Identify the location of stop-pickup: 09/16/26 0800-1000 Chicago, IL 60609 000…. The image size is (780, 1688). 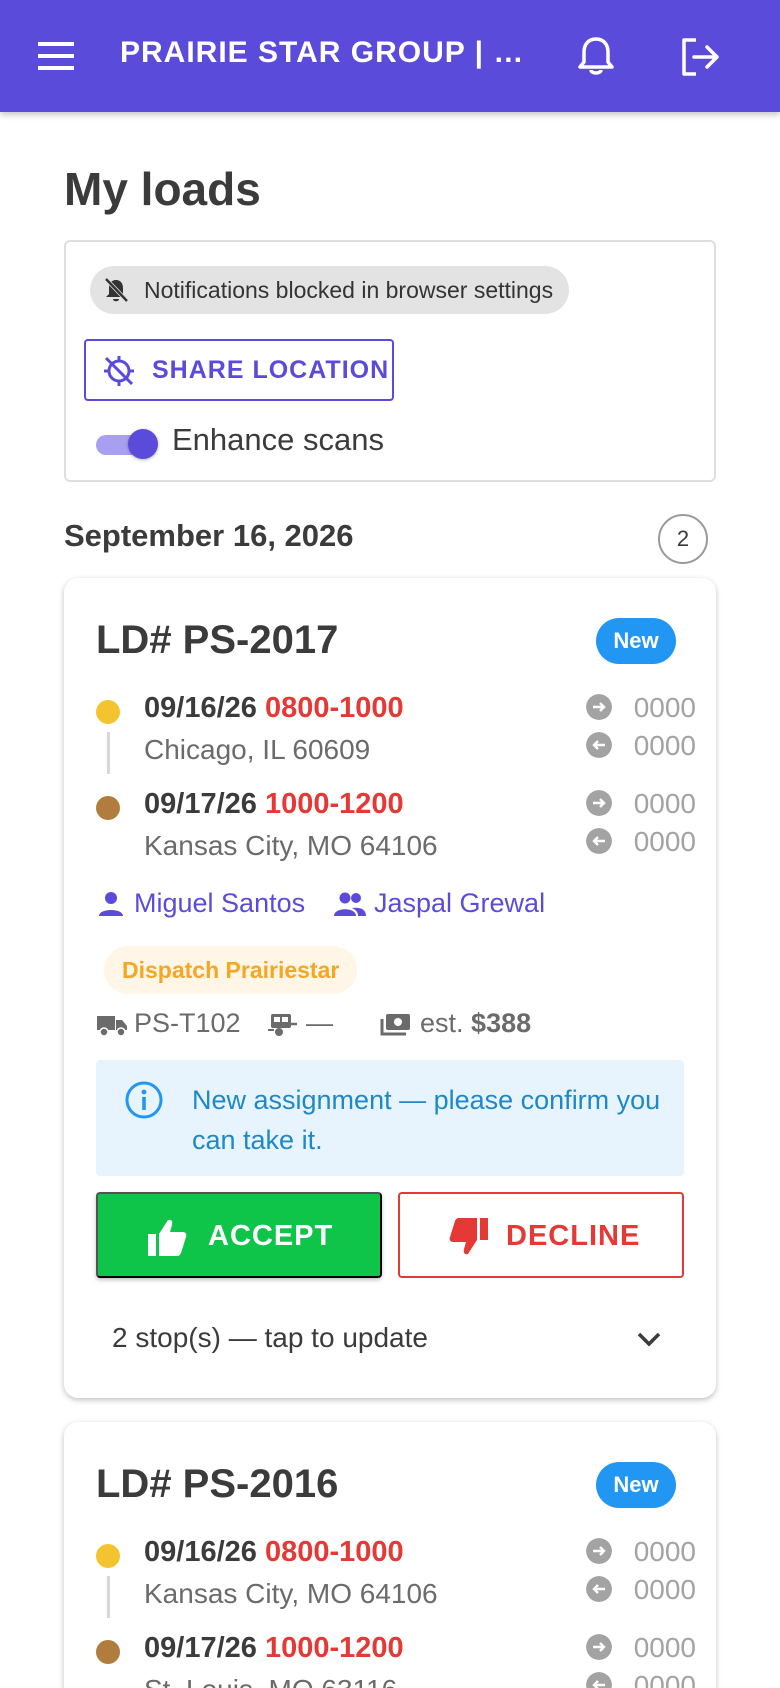
(396, 731).